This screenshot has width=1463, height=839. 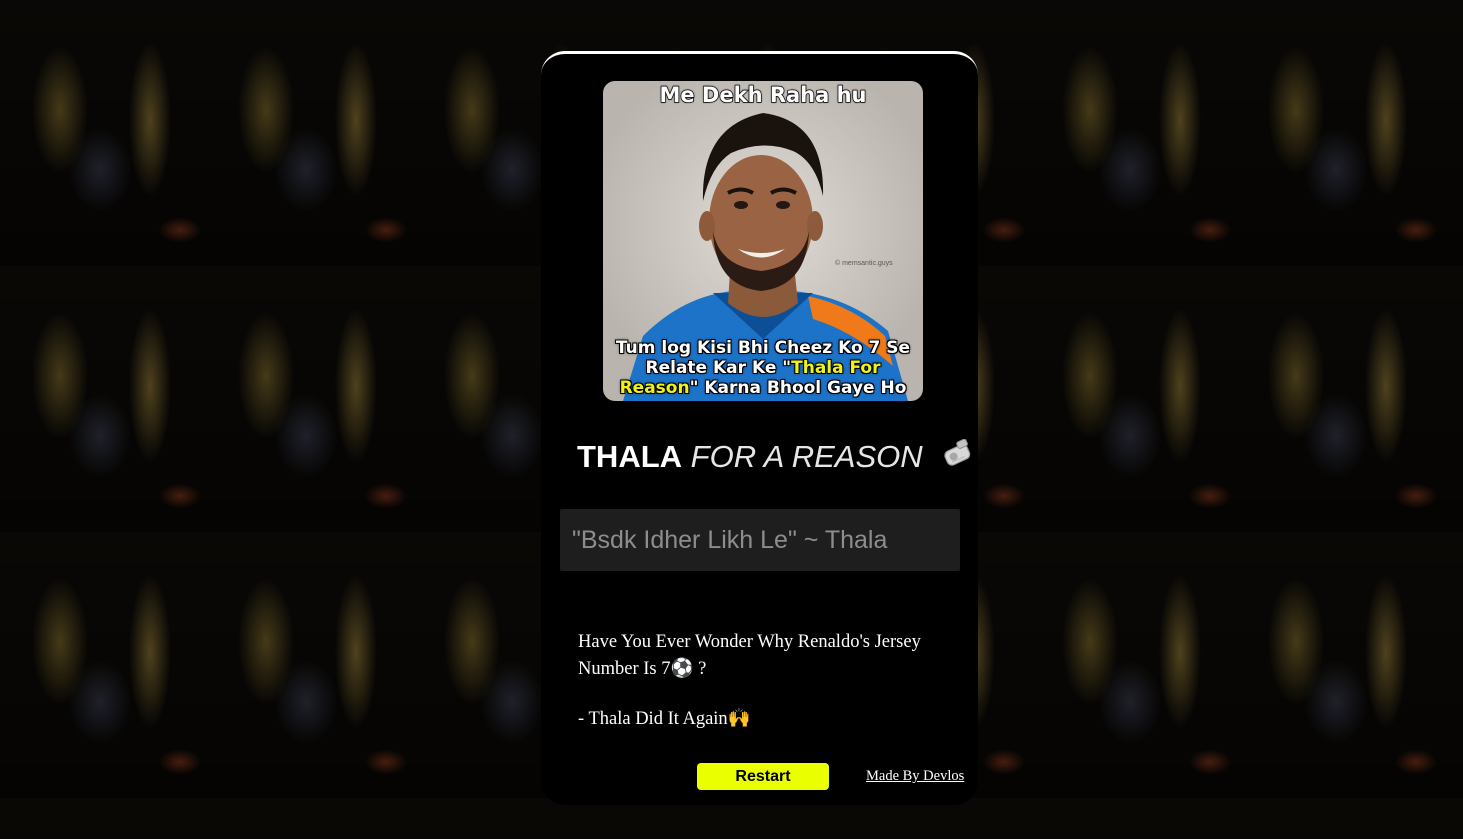 I want to click on page-title: THALA FOR A REASON, so click(x=774, y=457).